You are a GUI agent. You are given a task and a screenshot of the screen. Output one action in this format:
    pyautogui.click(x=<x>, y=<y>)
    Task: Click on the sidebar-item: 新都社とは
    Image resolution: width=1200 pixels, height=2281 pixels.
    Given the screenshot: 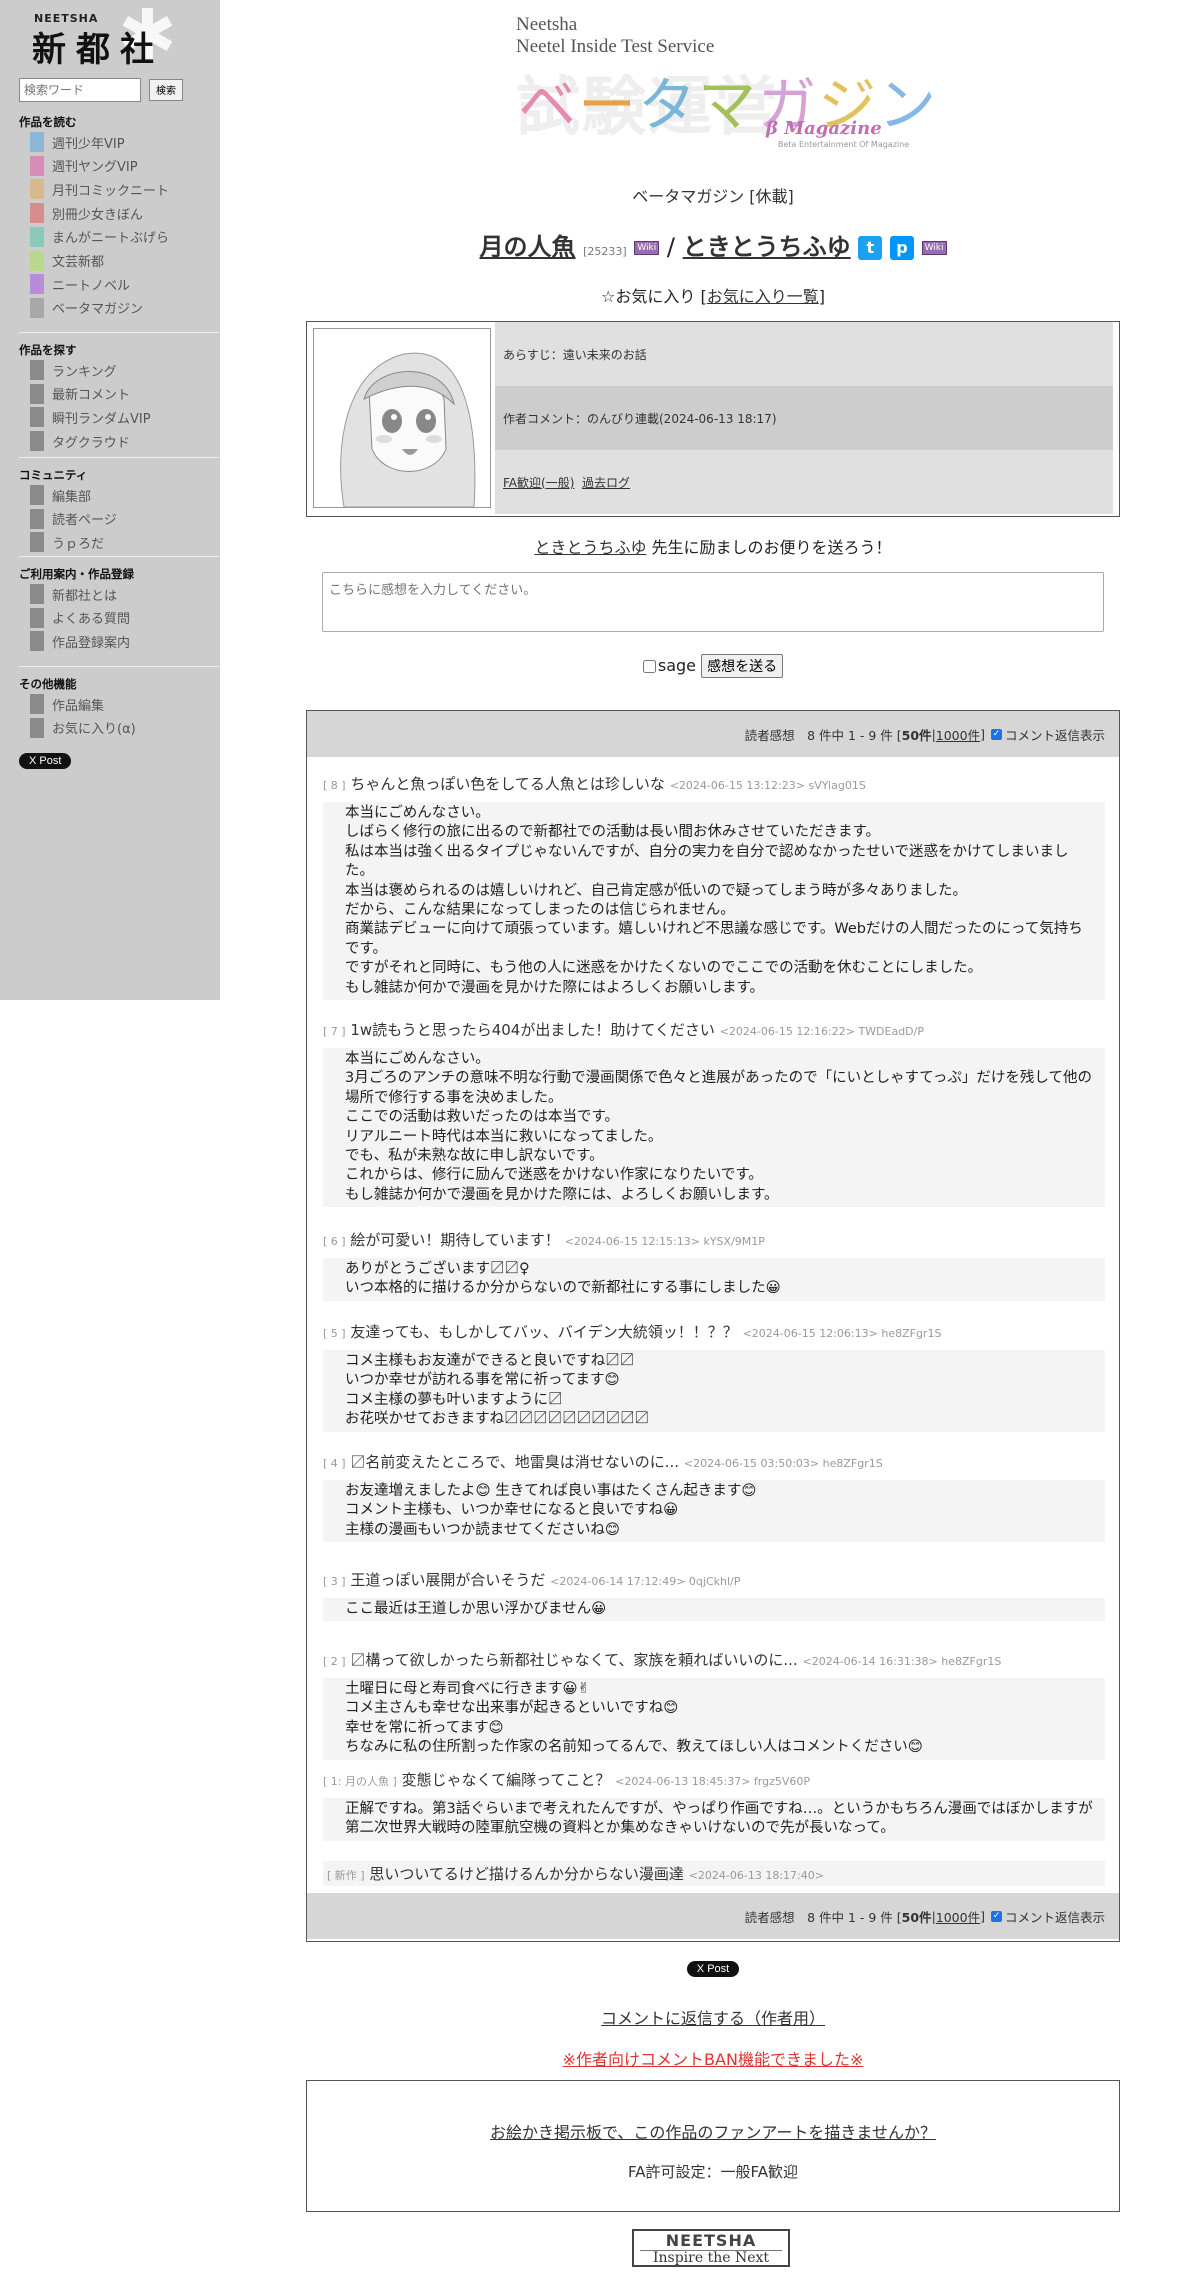 What is the action you would take?
    pyautogui.click(x=73, y=594)
    